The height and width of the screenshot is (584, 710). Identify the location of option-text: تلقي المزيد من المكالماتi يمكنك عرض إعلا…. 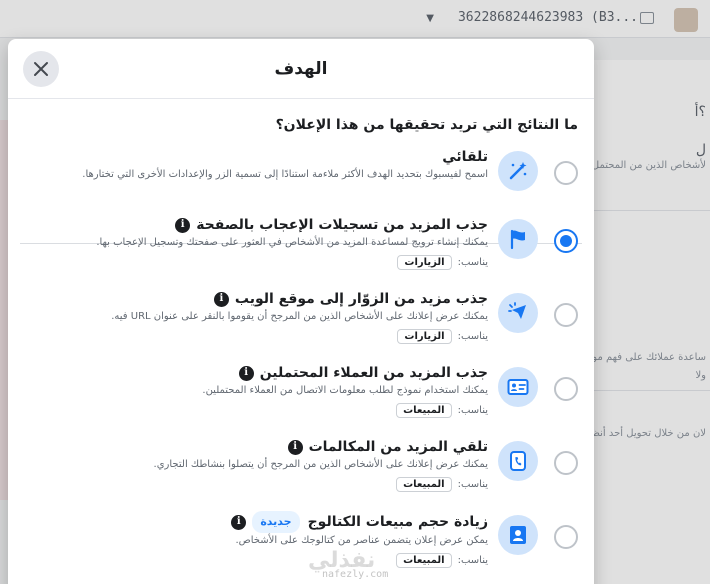
(253, 464).